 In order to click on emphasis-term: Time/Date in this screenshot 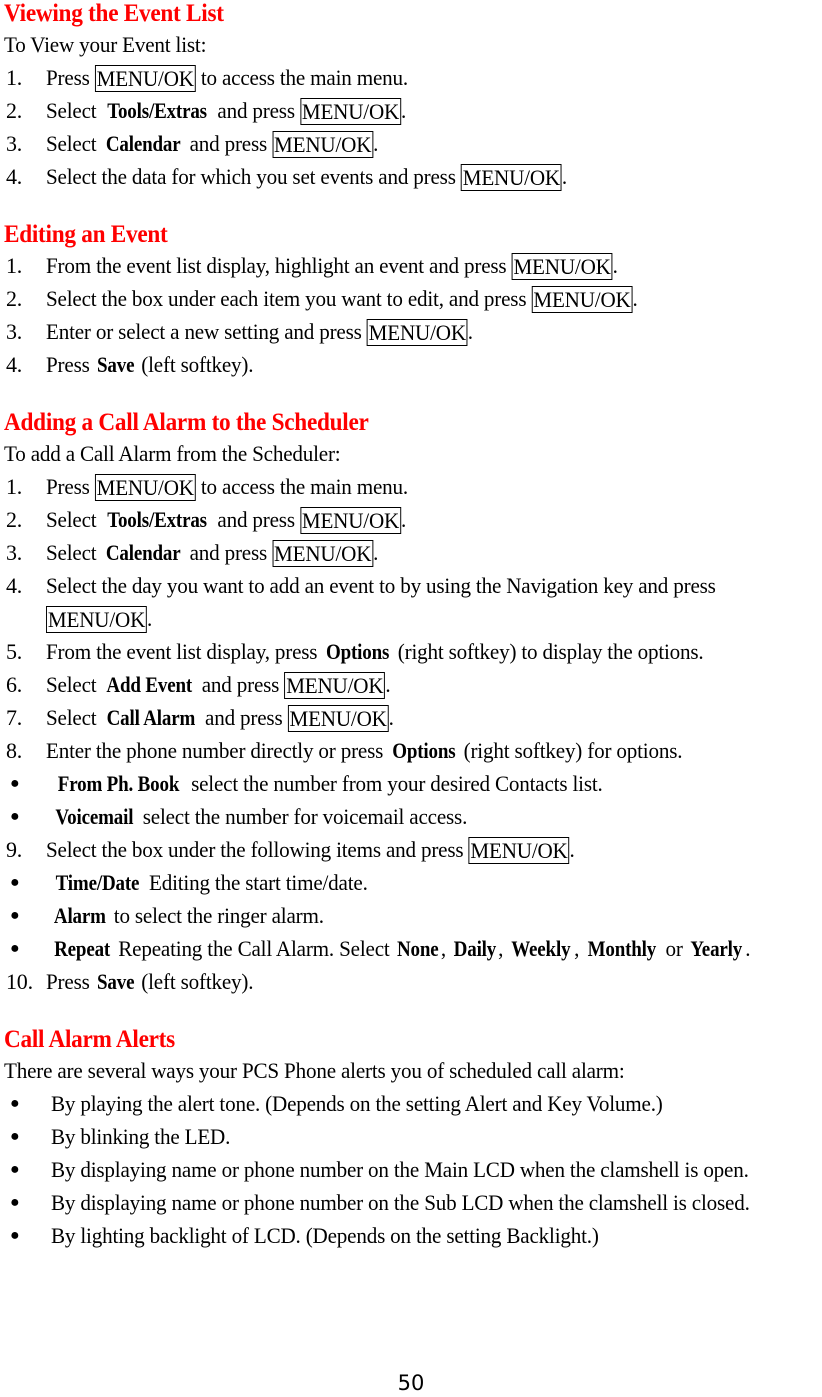, I will do `click(97, 882)`.